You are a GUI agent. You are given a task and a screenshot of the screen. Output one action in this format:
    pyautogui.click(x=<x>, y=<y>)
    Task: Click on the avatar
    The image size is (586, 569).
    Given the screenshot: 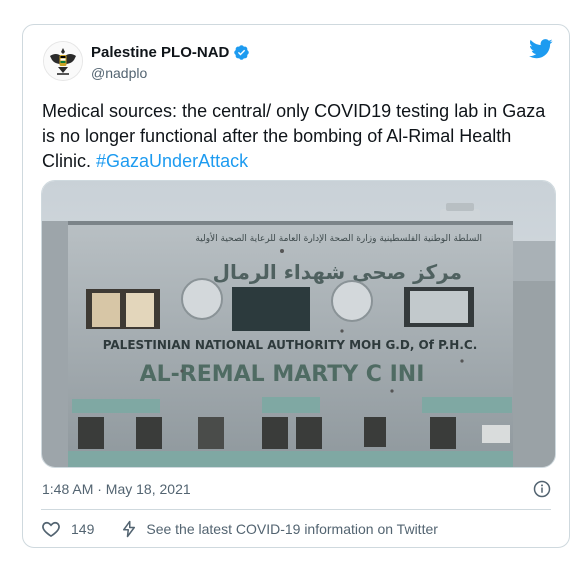 What is the action you would take?
    pyautogui.click(x=63, y=61)
    